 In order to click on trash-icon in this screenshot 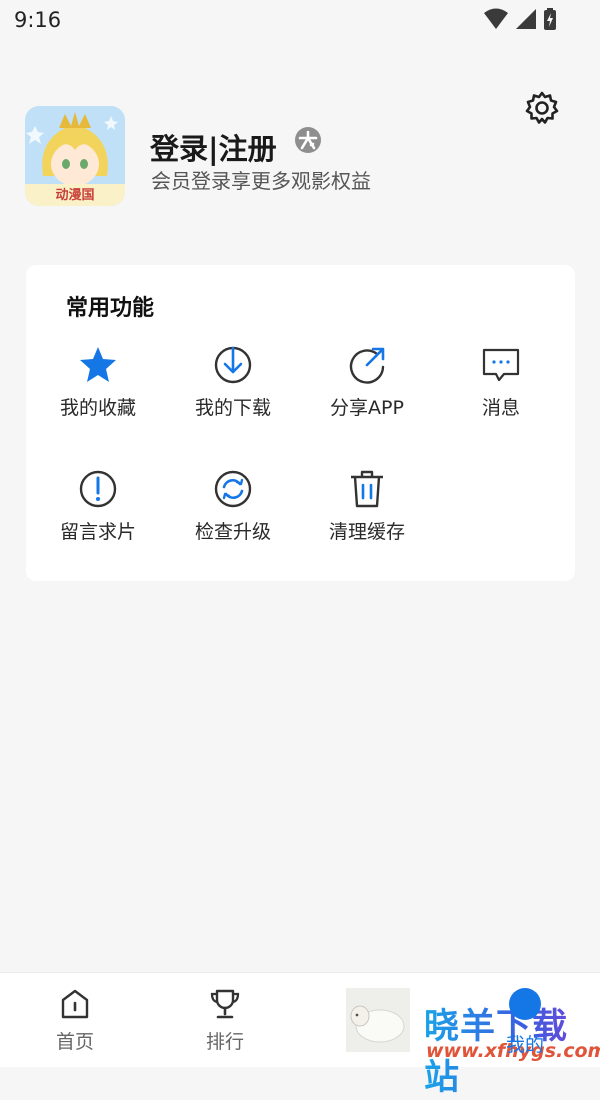, I will do `click(367, 489)`.